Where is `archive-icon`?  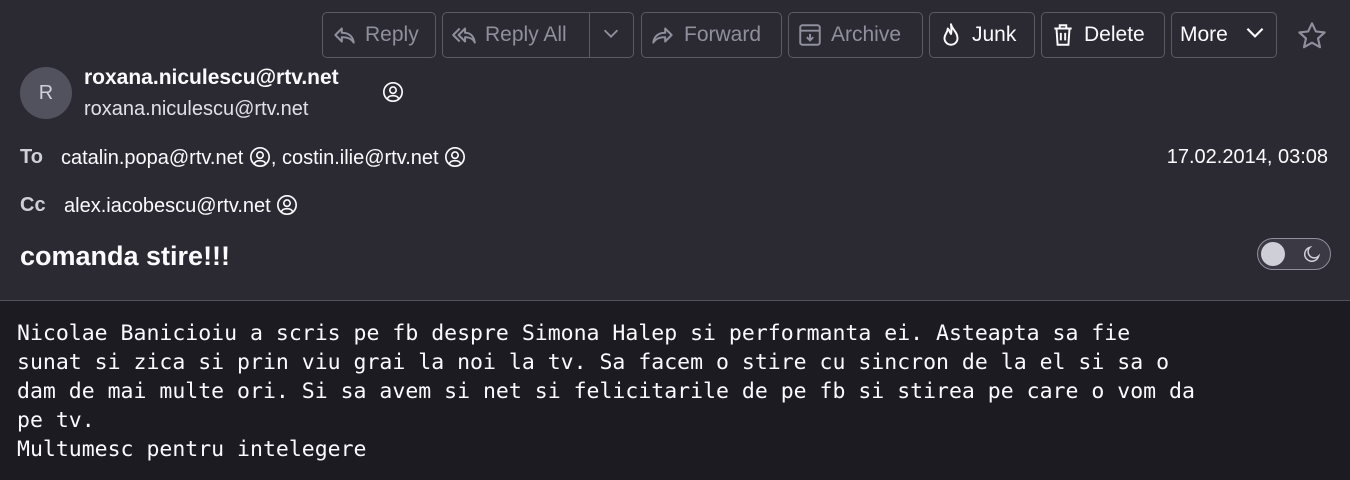
archive-icon is located at coordinates (810, 35).